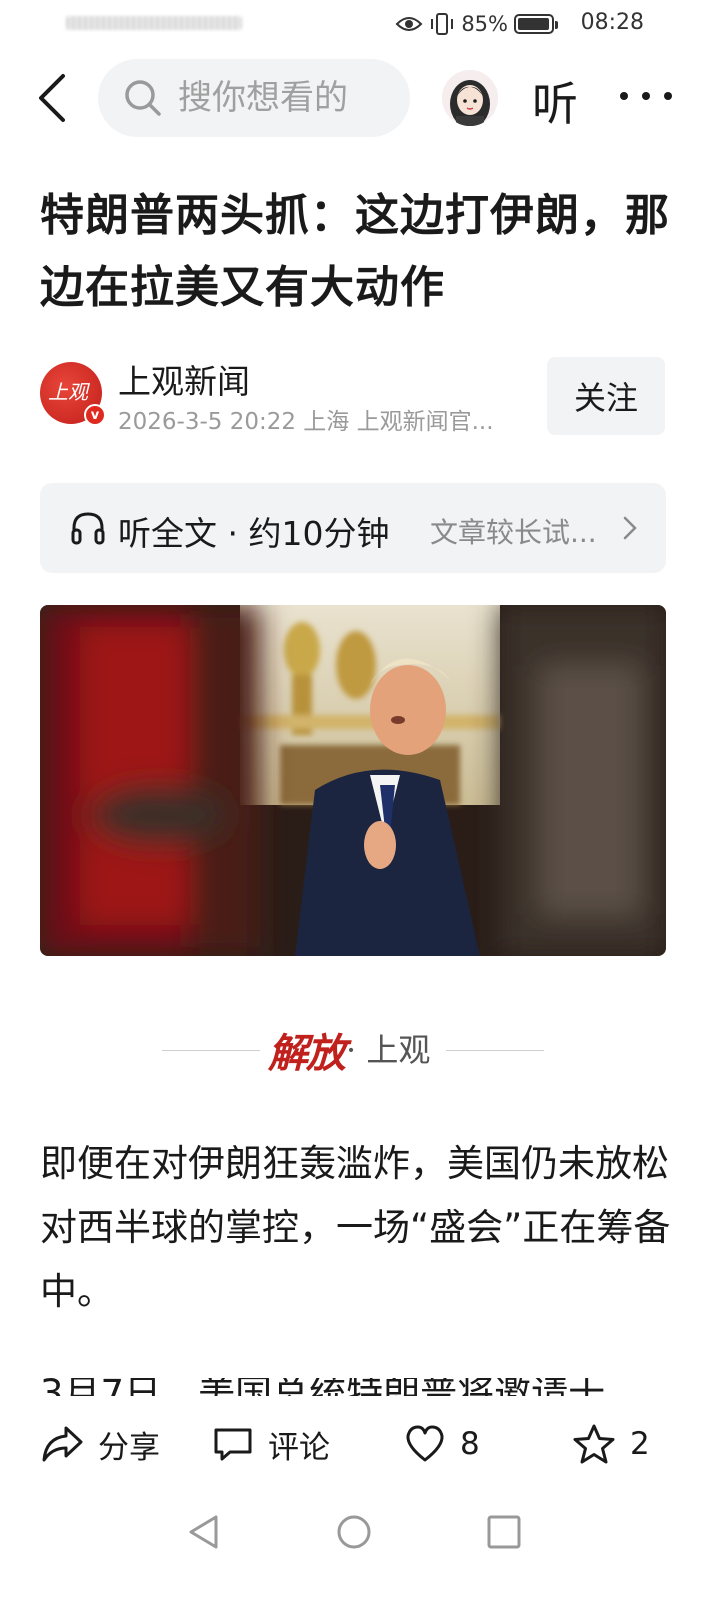  I want to click on author-name: 上观新闻, so click(184, 379).